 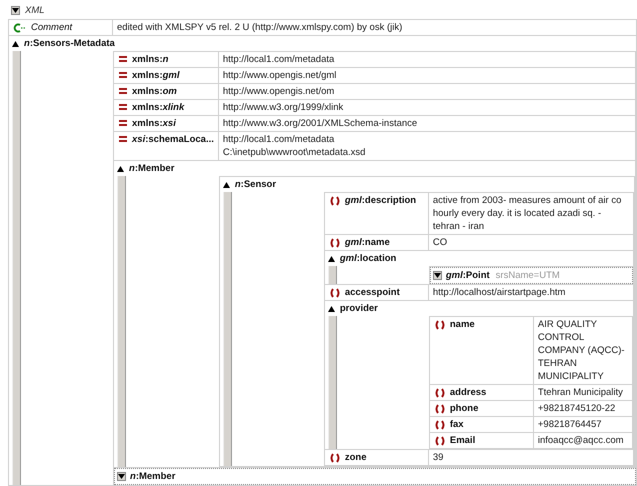 I want to click on attribute-name: xmlns:xsi, so click(x=154, y=123).